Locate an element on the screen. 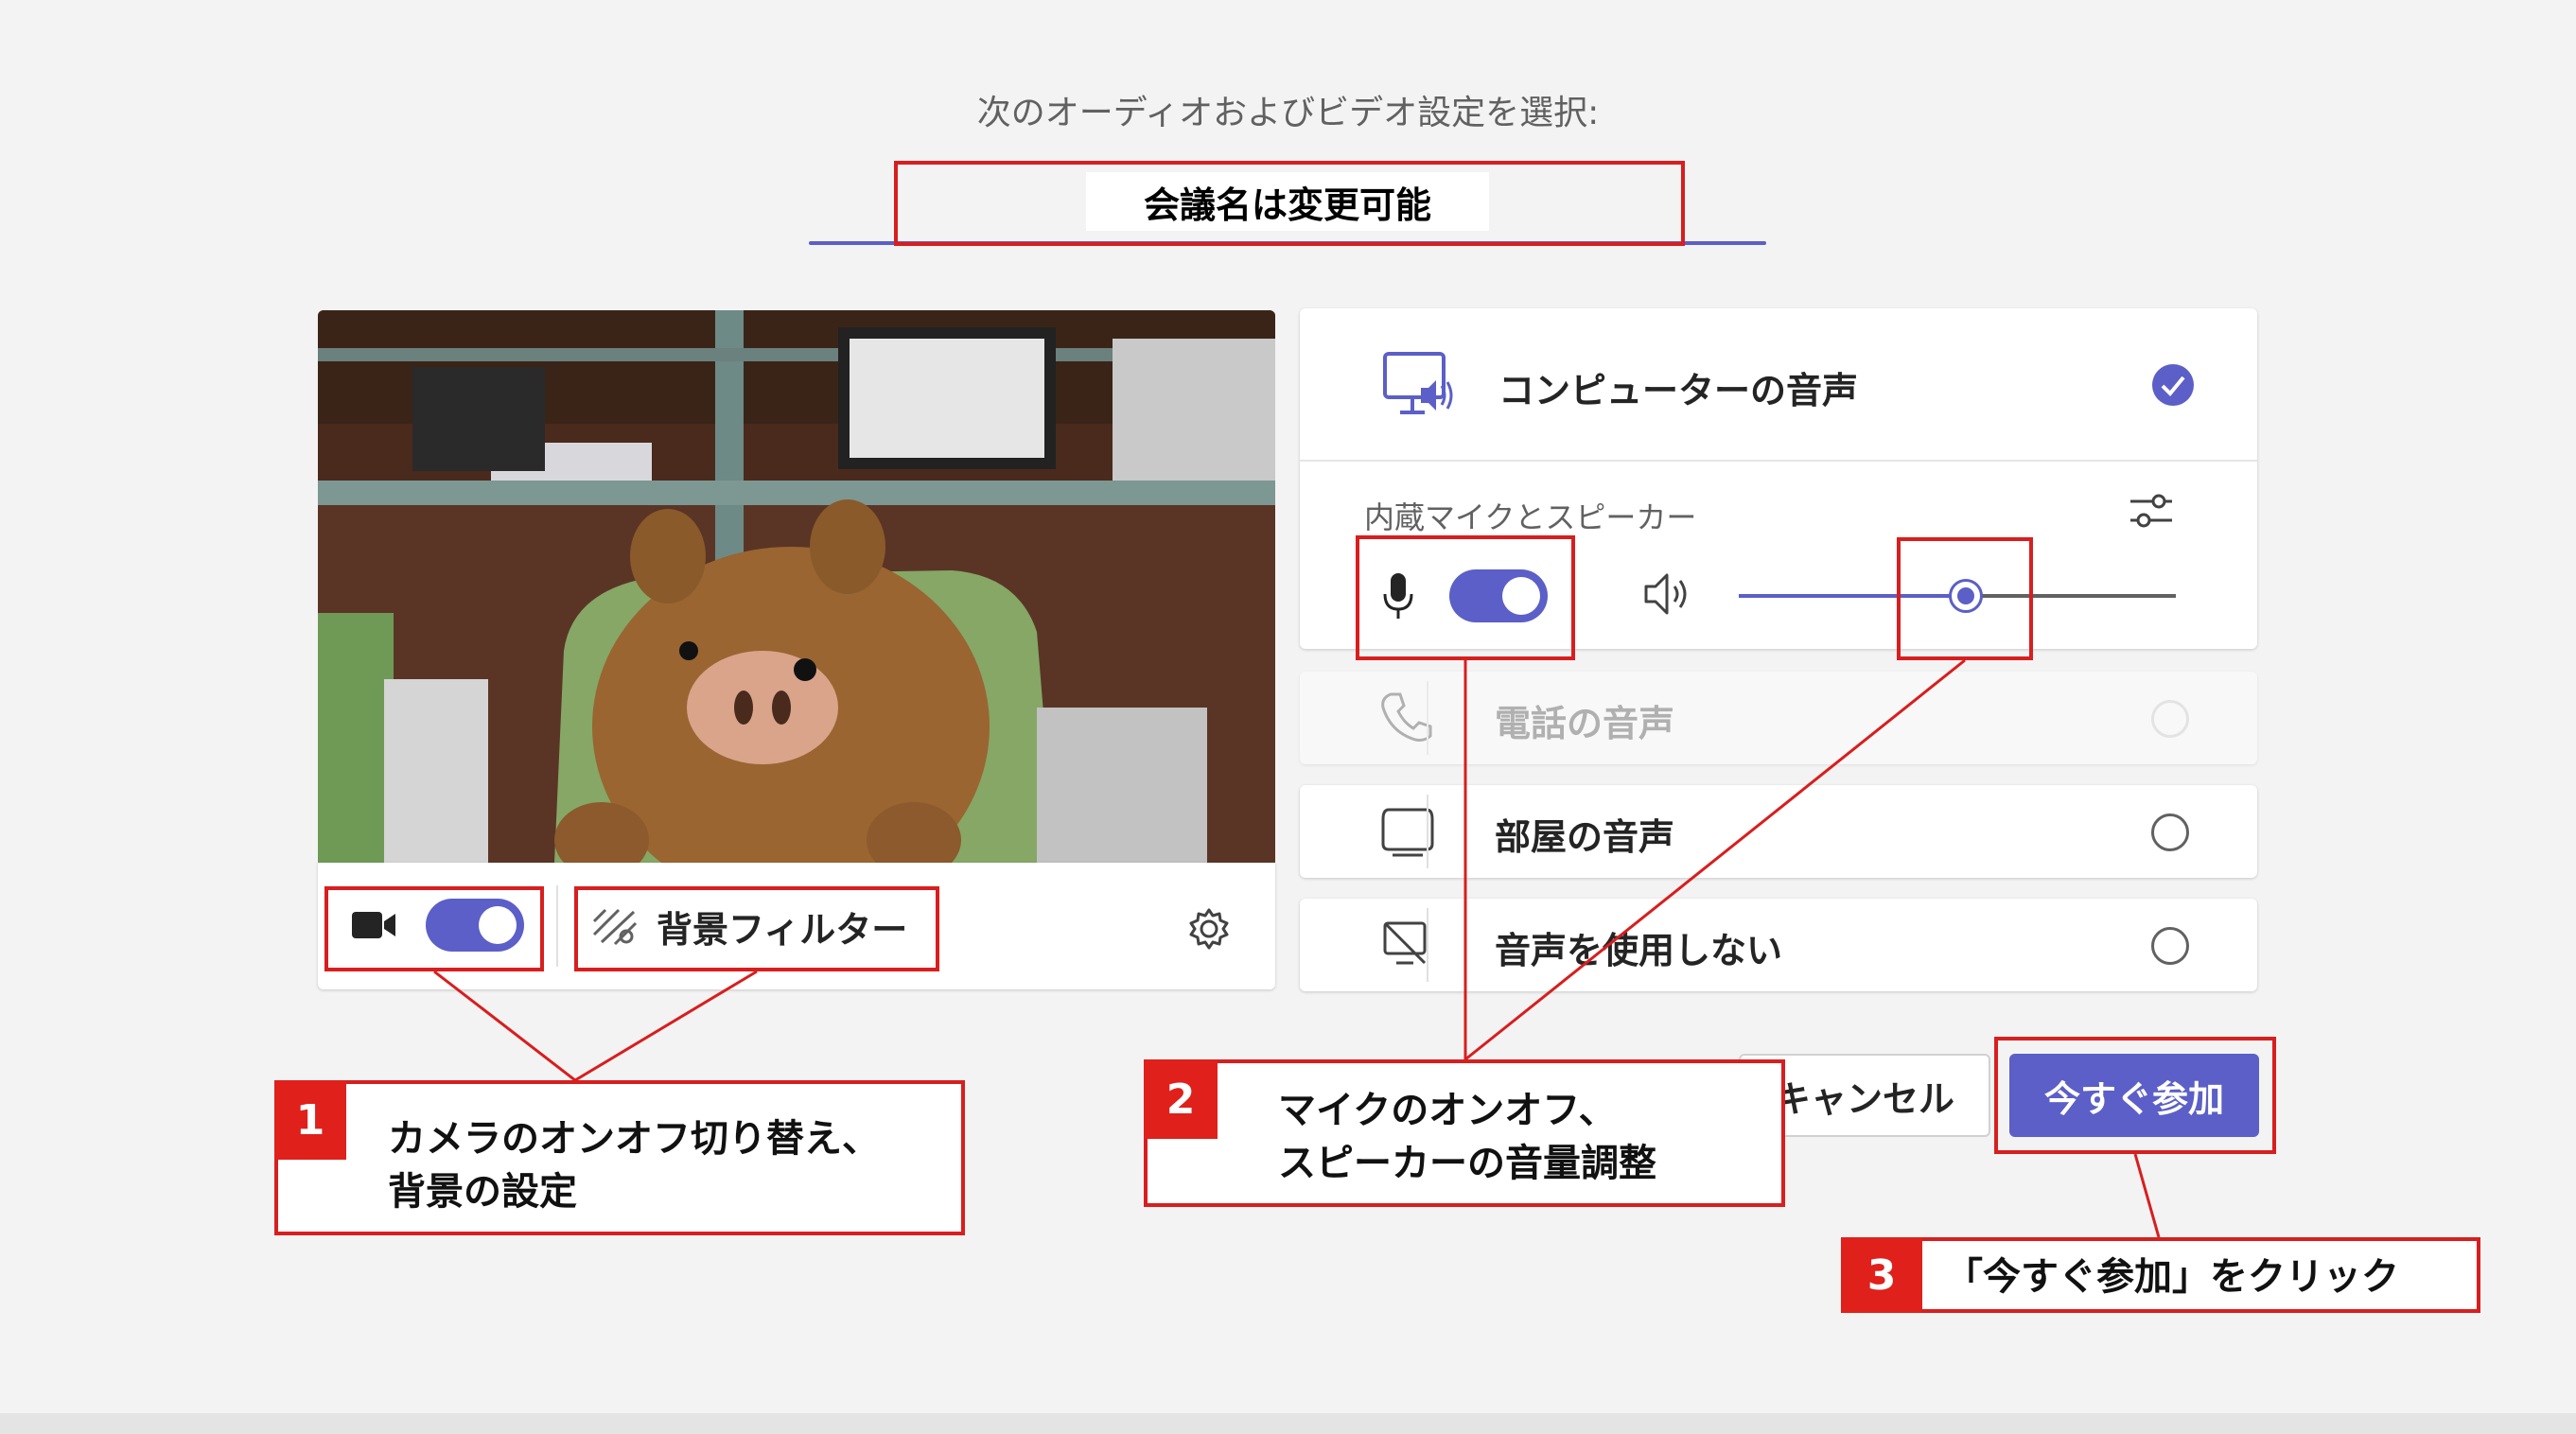 This screenshot has width=2576, height=1434. callout-1: 1 カメラのオンオフ切り替え、 背景の設定 is located at coordinates (620, 1157).